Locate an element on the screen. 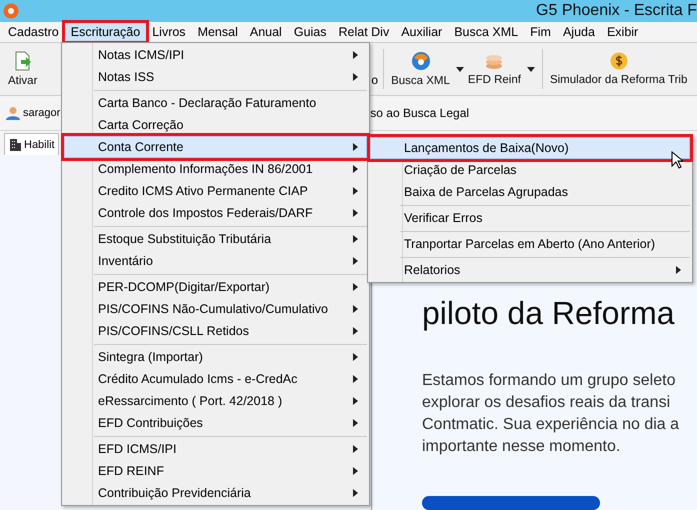  menu-item: EFD REINF is located at coordinates (215, 471).